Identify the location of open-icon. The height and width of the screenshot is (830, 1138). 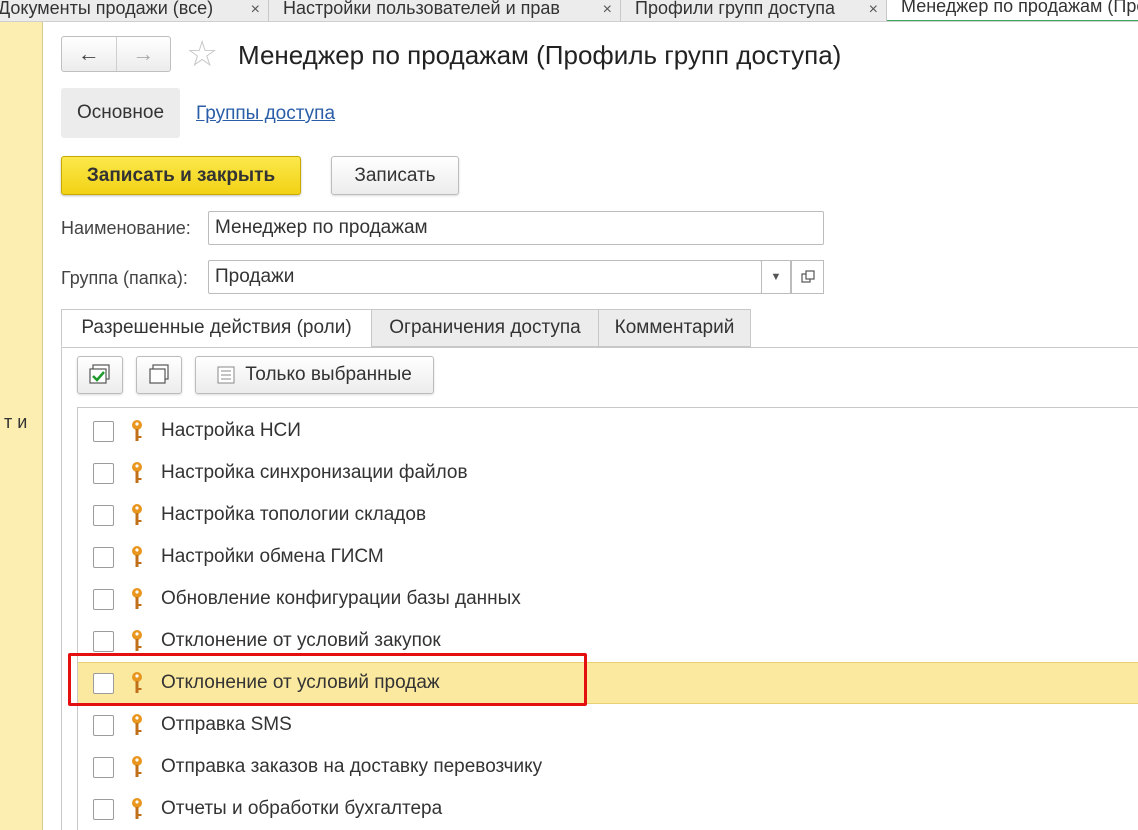
(807, 277).